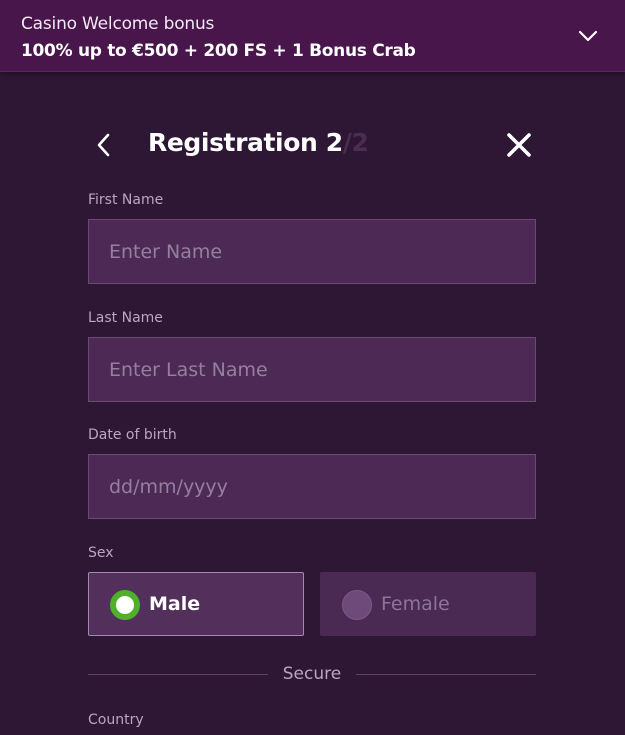 This screenshot has height=735, width=625. Describe the element at coordinates (125, 318) in the screenshot. I see `last-name-label: Last Name` at that location.